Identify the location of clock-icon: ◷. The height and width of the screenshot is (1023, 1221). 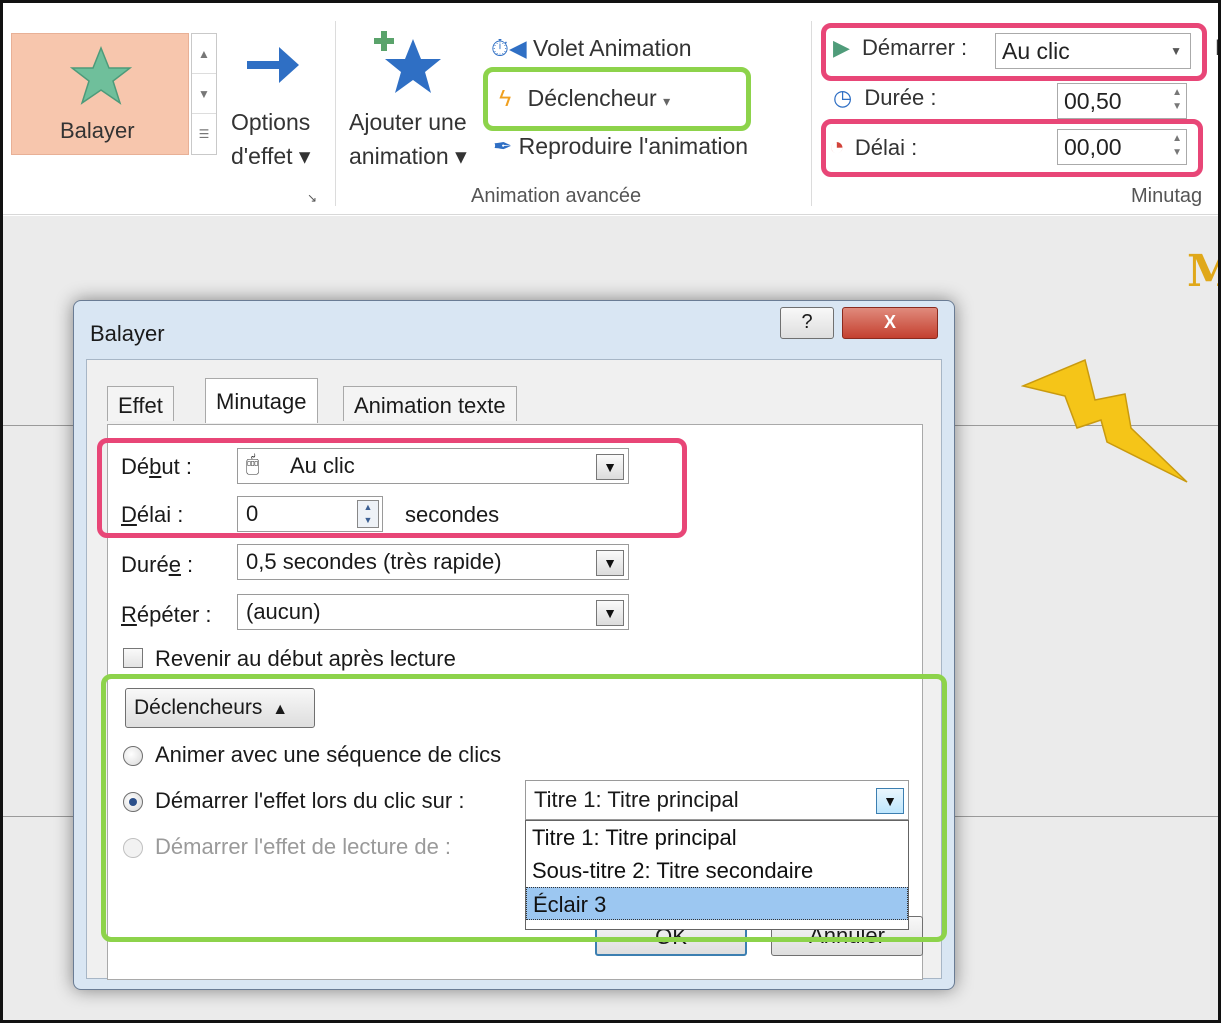
(843, 97).